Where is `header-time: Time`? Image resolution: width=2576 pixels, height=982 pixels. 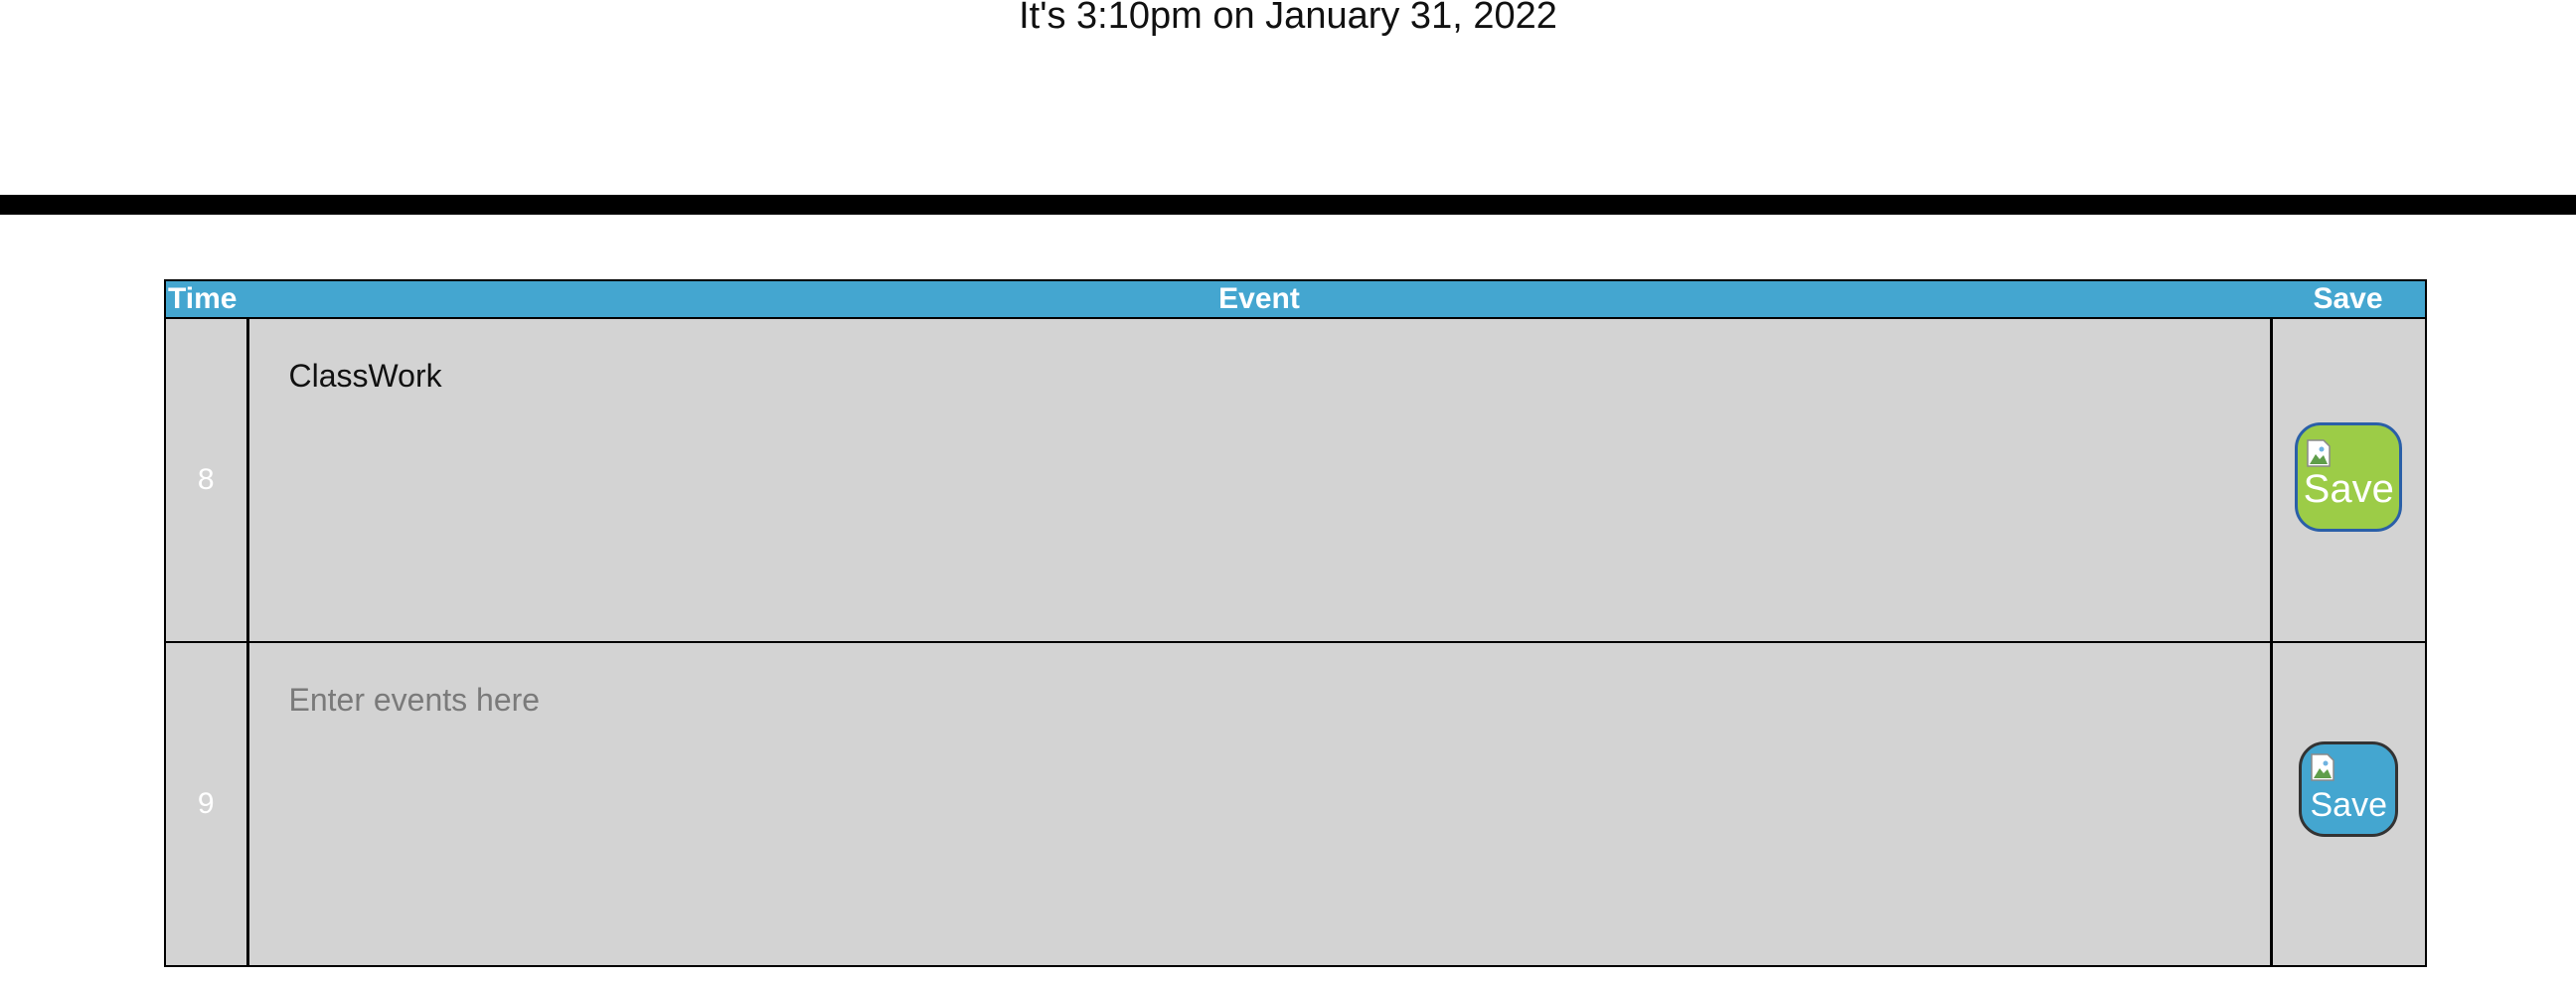 header-time: Time is located at coordinates (205, 299).